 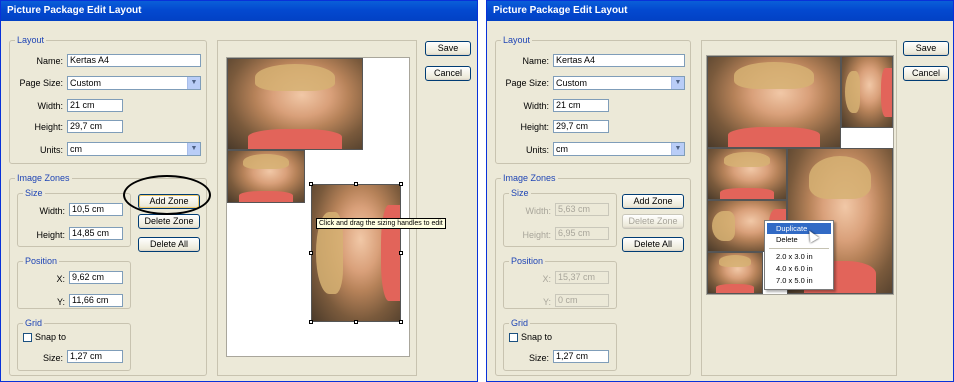 I want to click on highlight-ellipse, so click(x=167, y=195).